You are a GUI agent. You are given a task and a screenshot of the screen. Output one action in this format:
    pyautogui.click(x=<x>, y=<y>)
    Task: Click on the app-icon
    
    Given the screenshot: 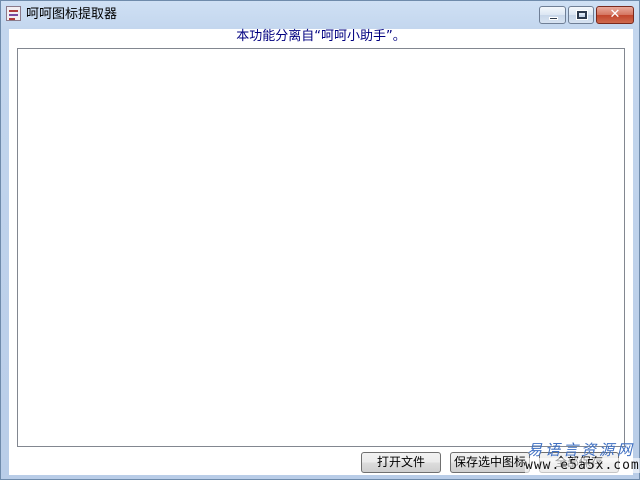 What is the action you would take?
    pyautogui.click(x=13, y=13)
    